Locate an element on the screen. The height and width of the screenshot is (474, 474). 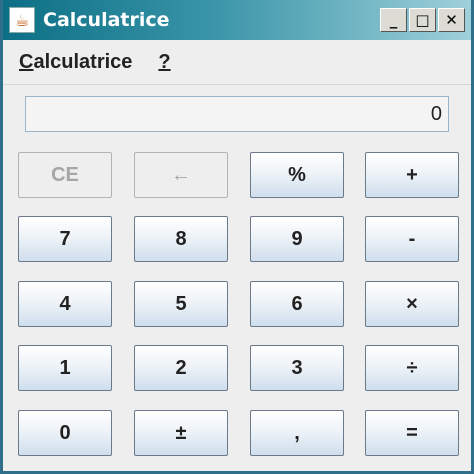
minimize-button: _ is located at coordinates (393, 20).